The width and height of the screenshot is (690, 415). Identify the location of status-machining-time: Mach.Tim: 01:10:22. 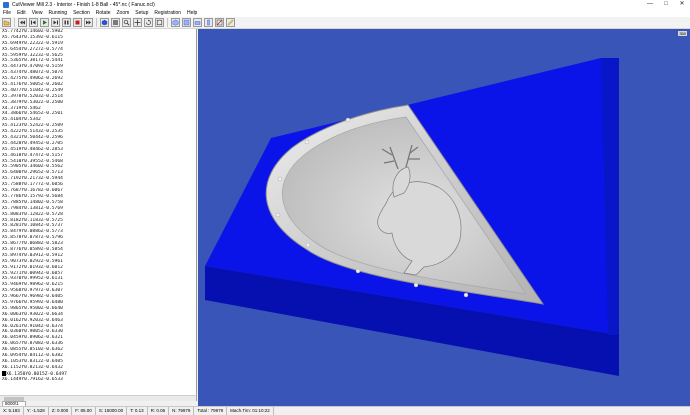
(250, 410).